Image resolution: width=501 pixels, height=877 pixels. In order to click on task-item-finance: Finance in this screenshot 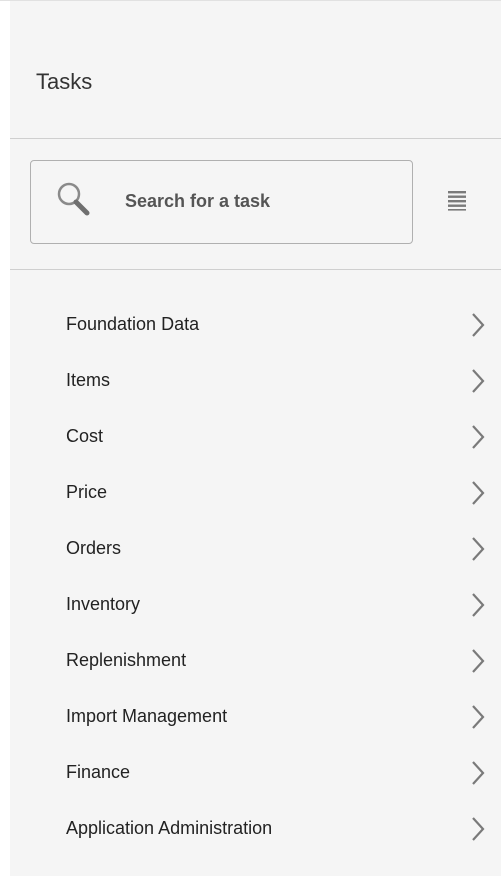, I will do `click(255, 777)`.